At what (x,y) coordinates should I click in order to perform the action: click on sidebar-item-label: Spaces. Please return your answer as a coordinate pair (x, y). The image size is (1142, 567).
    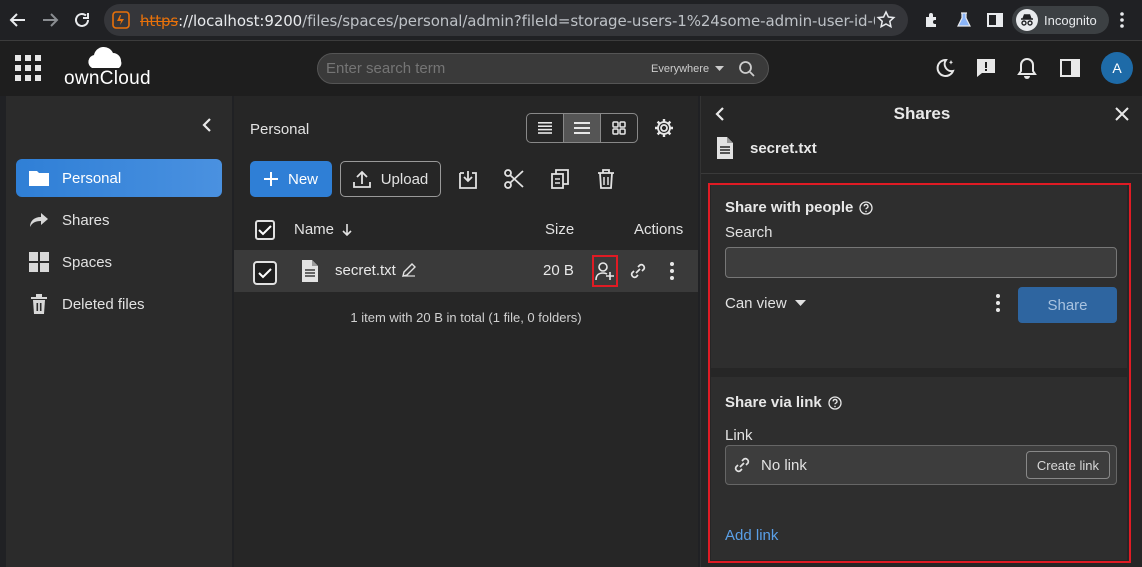
    Looking at the image, I should click on (87, 262).